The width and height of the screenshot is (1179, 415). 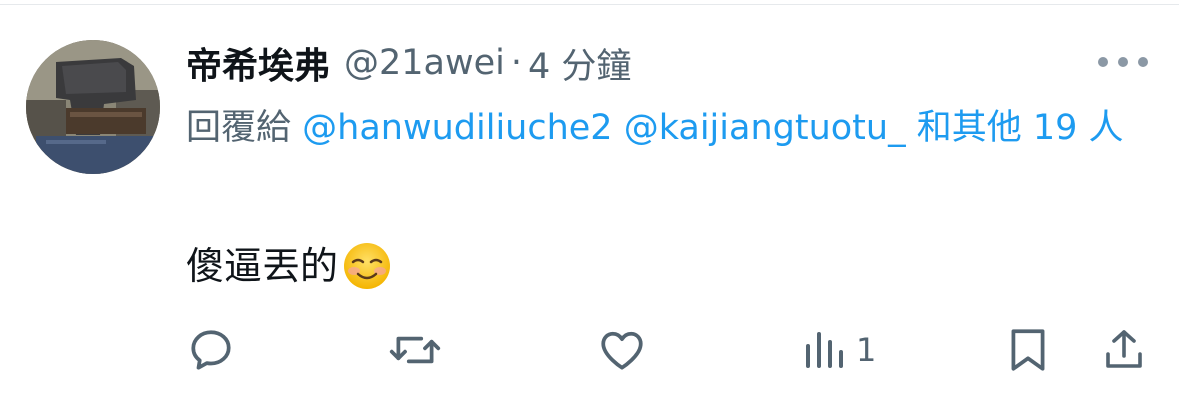 I want to click on reply-button, so click(x=211, y=350).